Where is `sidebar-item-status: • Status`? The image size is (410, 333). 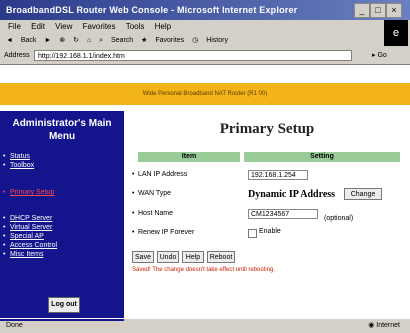 sidebar-item-status: • Status is located at coordinates (16, 156).